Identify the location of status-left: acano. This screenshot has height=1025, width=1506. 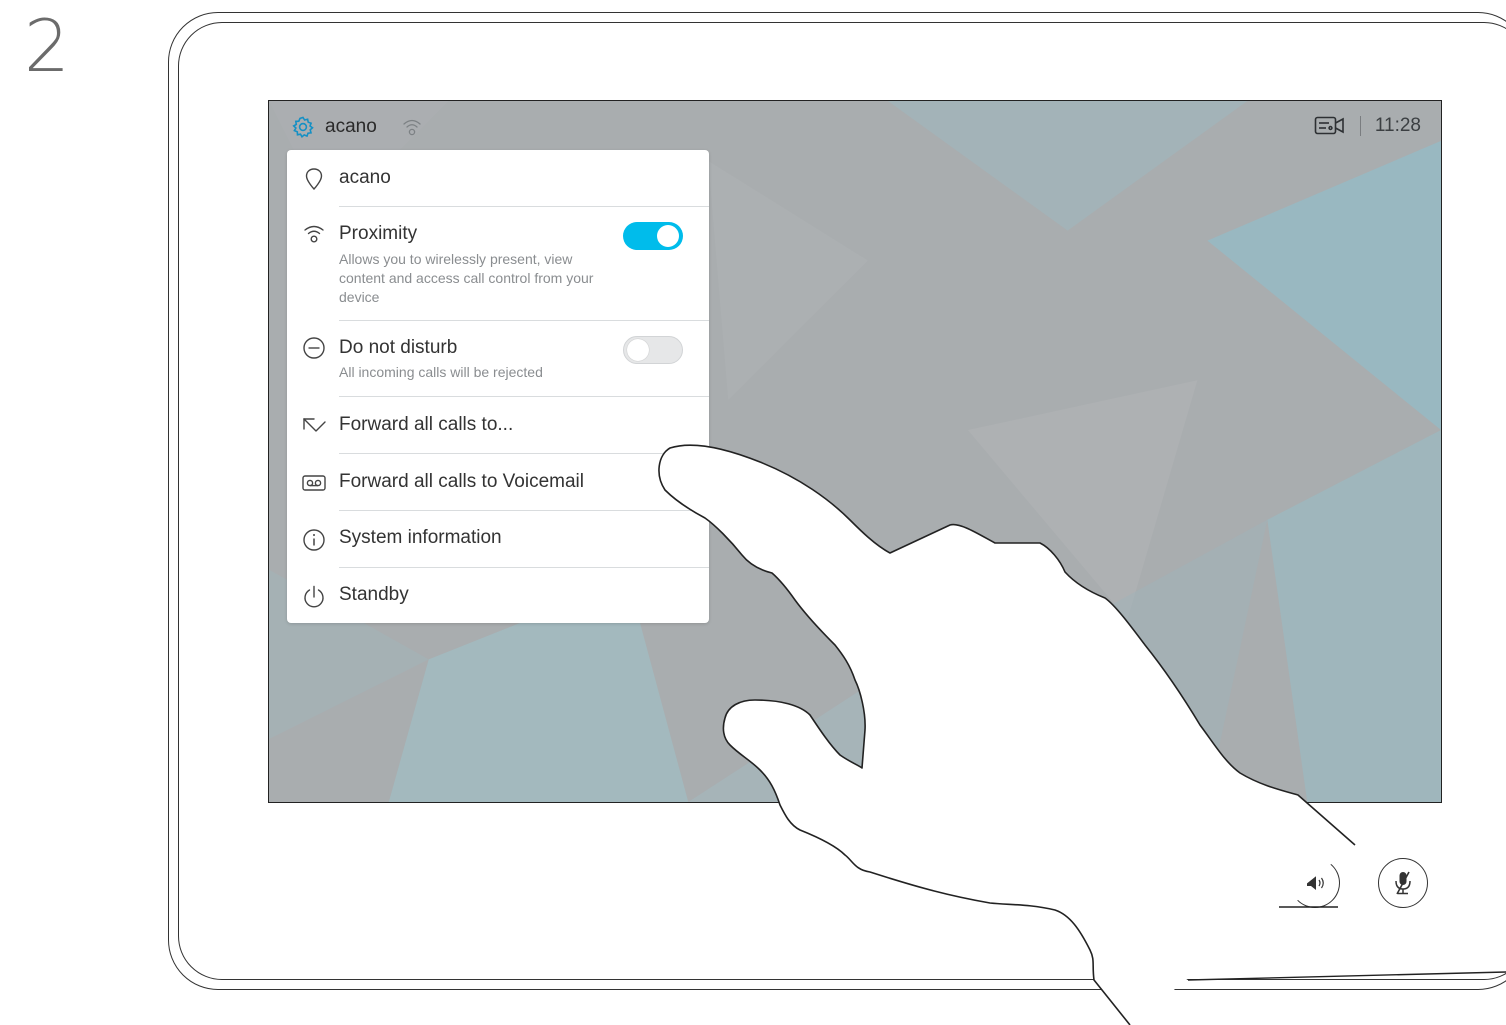
(357, 127).